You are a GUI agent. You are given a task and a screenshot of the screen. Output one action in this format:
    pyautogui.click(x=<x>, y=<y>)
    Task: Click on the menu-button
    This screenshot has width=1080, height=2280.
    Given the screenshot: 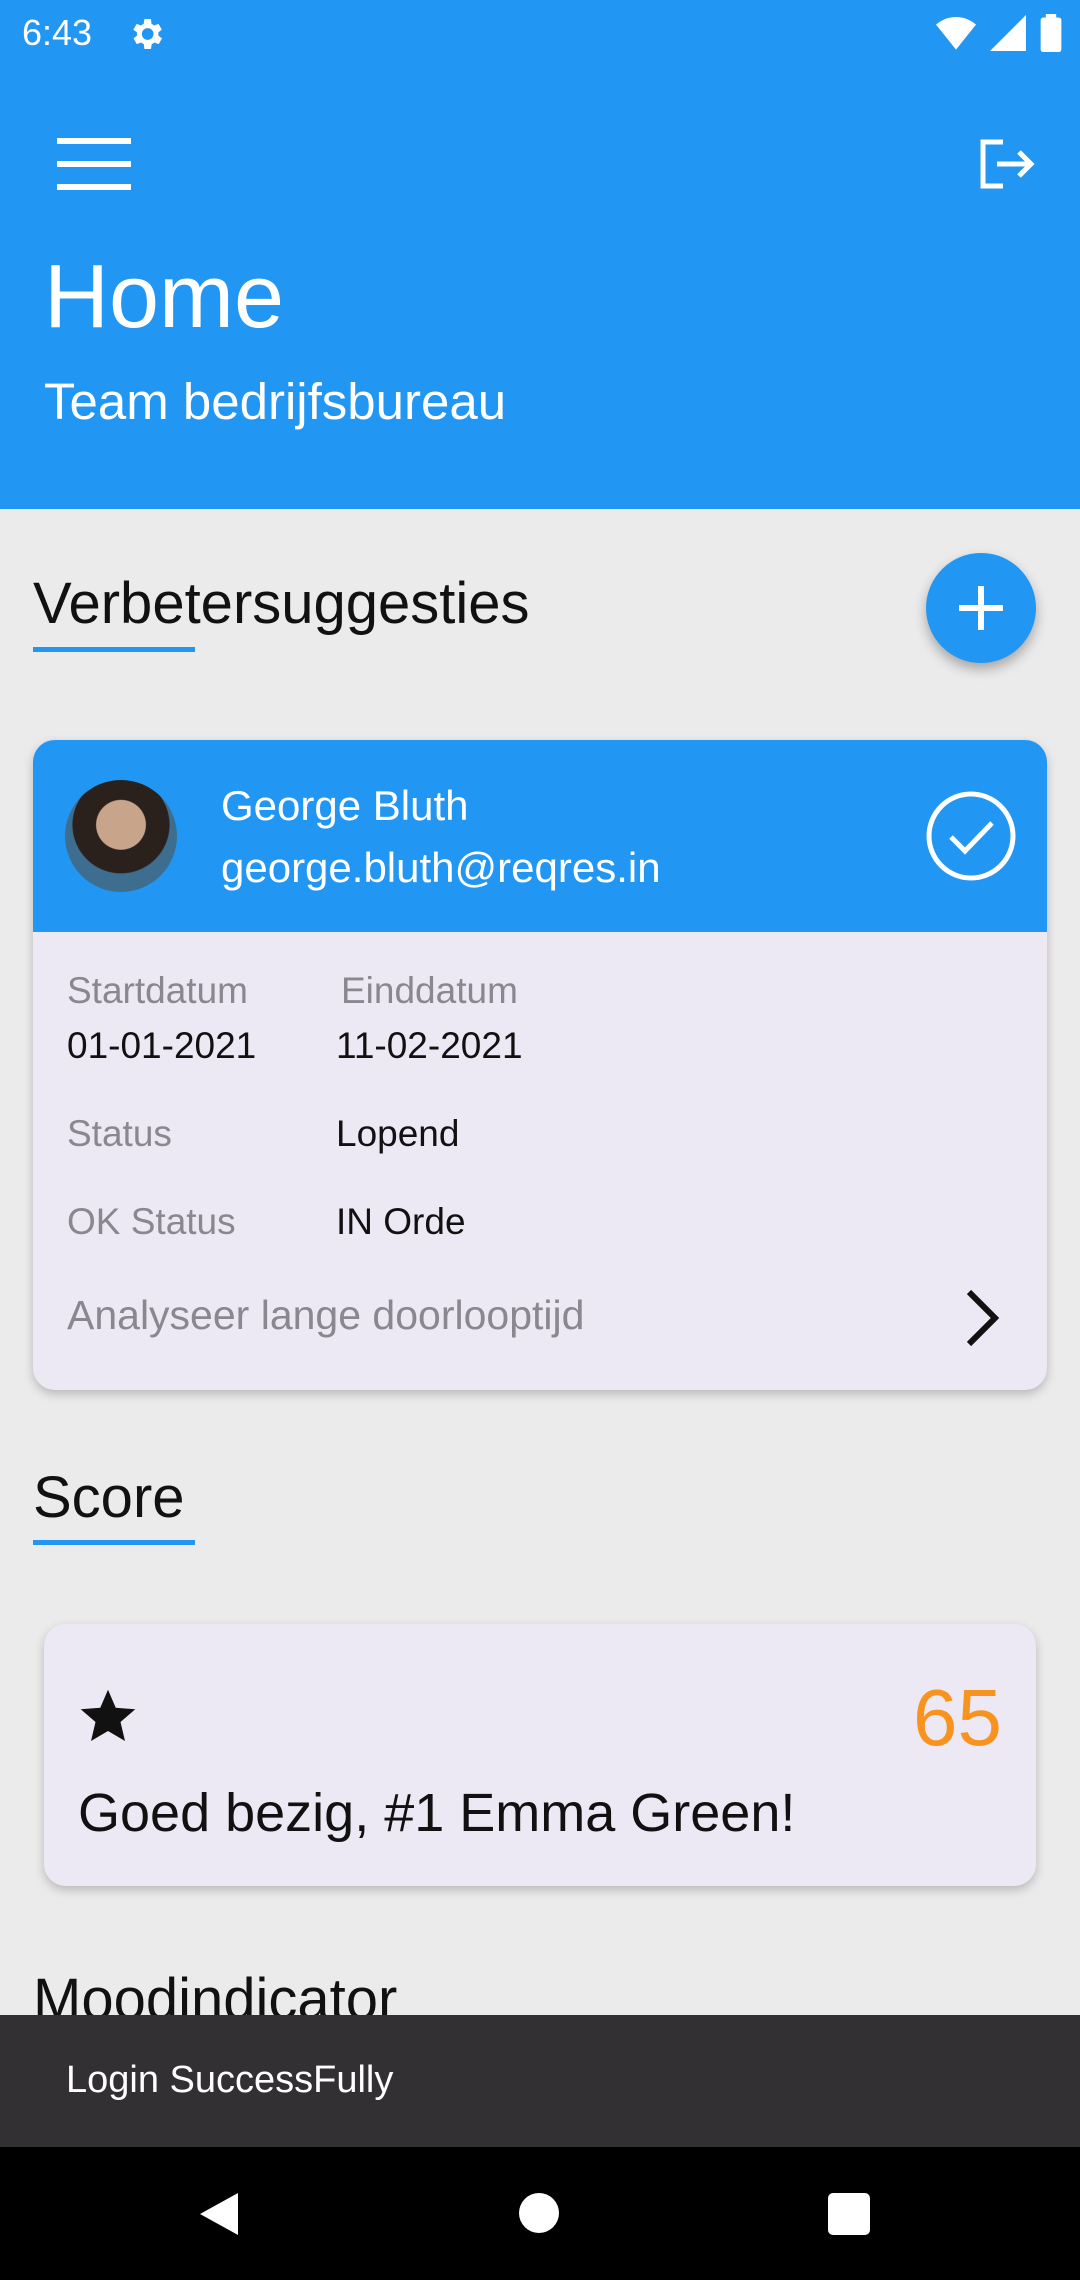 What is the action you would take?
    pyautogui.click(x=94, y=164)
    